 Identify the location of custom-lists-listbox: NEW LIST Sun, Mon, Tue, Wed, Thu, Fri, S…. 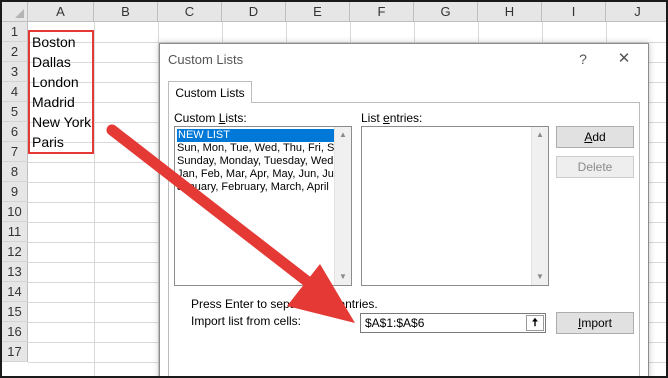
(263, 206).